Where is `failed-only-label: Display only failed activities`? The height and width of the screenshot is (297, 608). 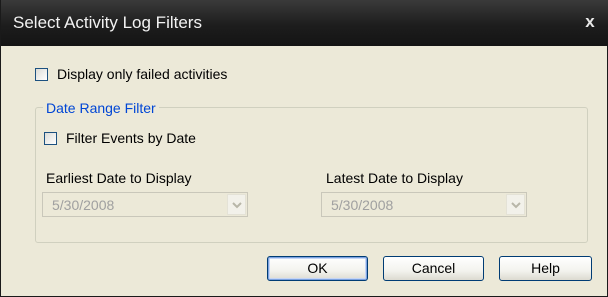
failed-only-label: Display only failed activities is located at coordinates (142, 74).